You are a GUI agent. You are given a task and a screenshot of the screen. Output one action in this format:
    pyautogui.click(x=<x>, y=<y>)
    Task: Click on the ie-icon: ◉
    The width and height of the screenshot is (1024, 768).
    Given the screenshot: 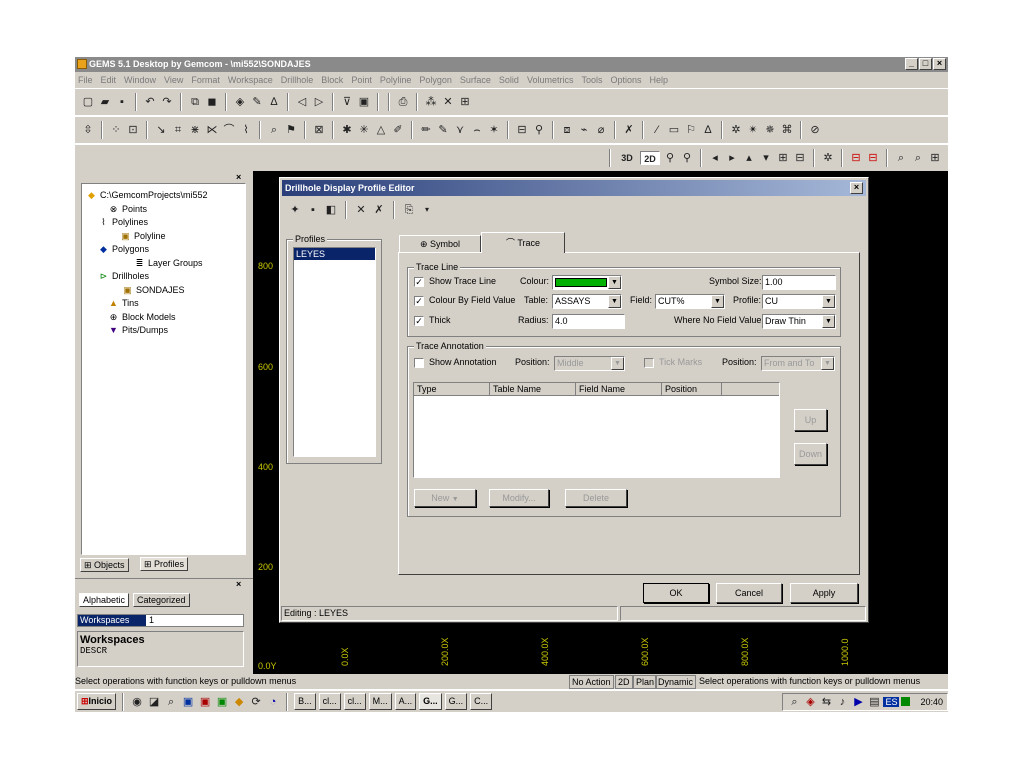 What is the action you would take?
    pyautogui.click(x=137, y=702)
    